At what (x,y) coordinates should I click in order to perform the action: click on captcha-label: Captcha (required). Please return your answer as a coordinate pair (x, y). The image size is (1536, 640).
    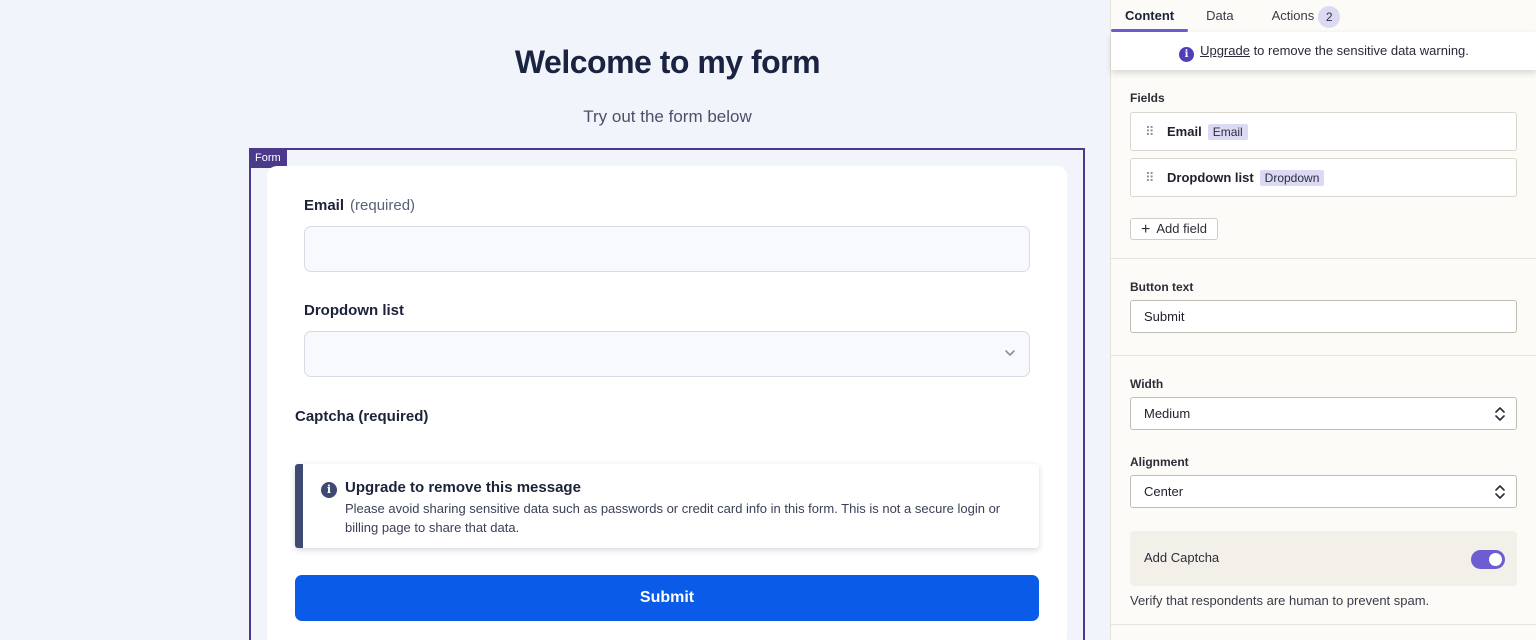
    Looking at the image, I should click on (362, 416).